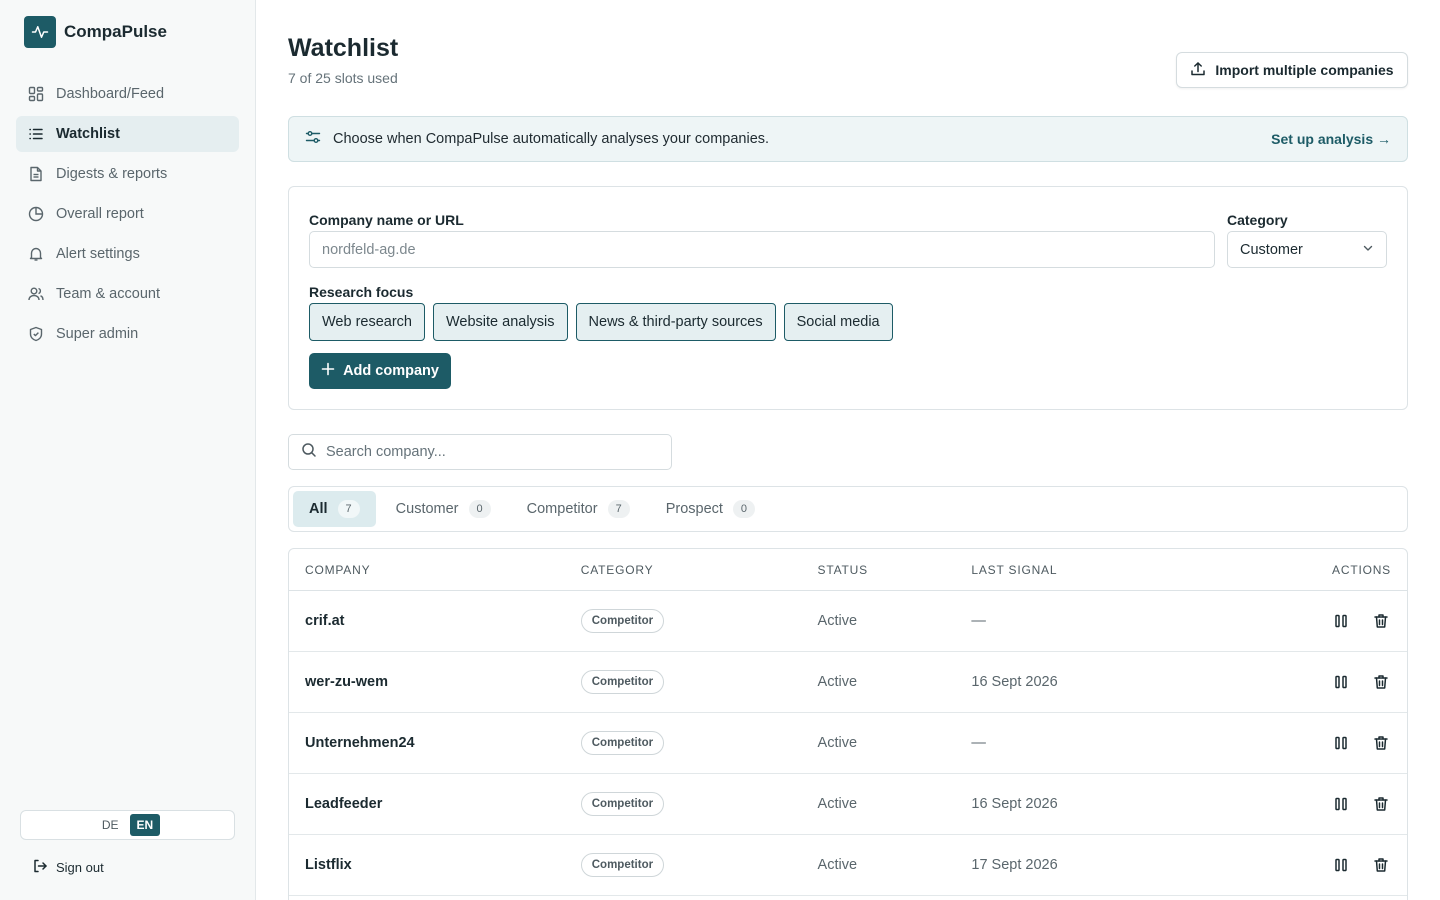 The width and height of the screenshot is (1440, 900). I want to click on company-name: Unternehmen24, so click(435, 743).